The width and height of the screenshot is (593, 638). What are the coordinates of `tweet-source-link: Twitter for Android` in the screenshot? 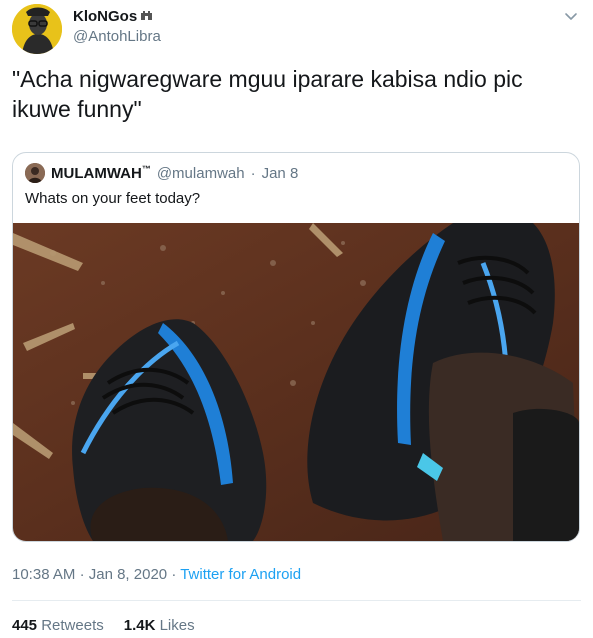 It's located at (240, 574).